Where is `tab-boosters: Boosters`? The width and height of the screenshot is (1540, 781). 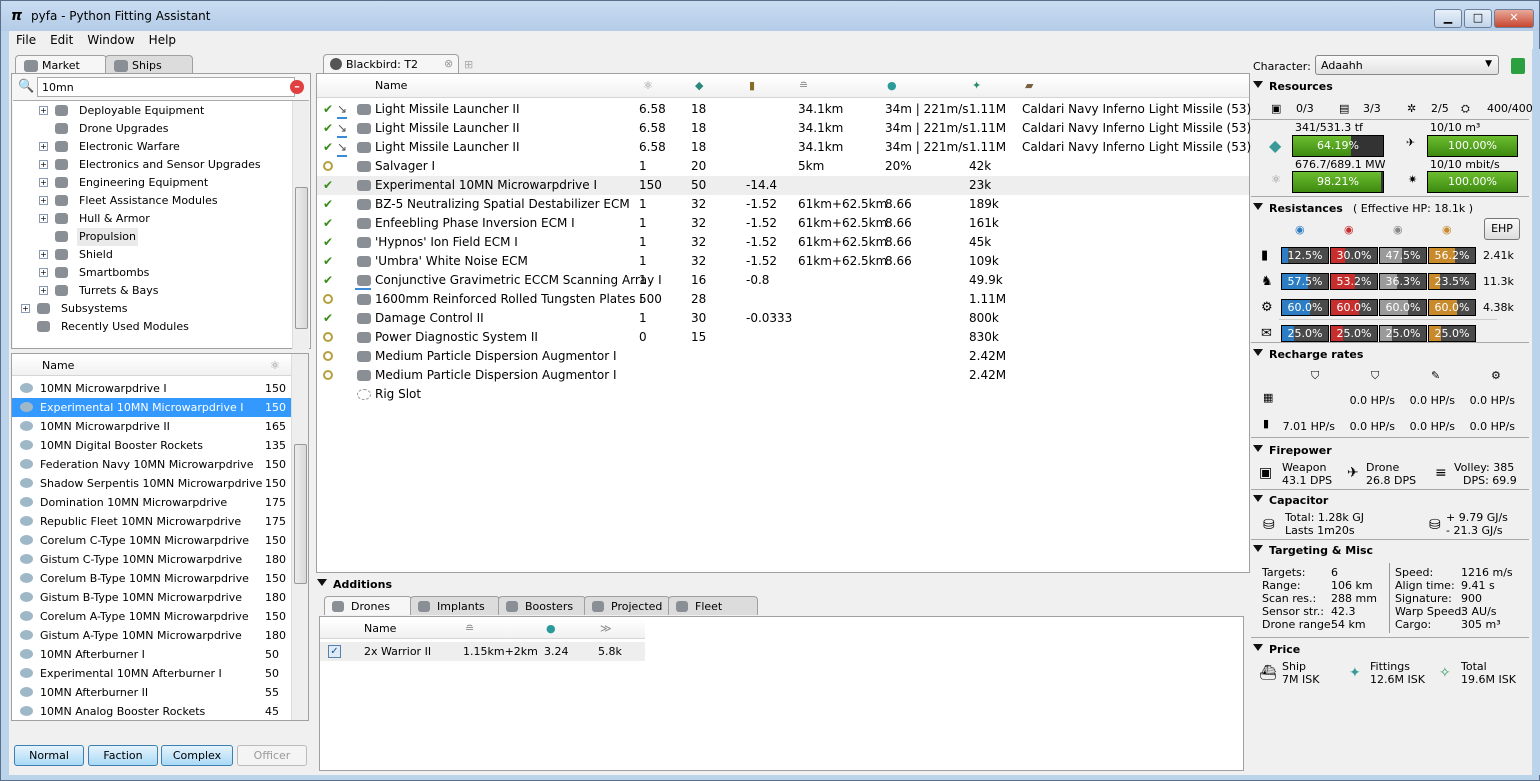 tab-boosters: Boosters is located at coordinates (542, 605).